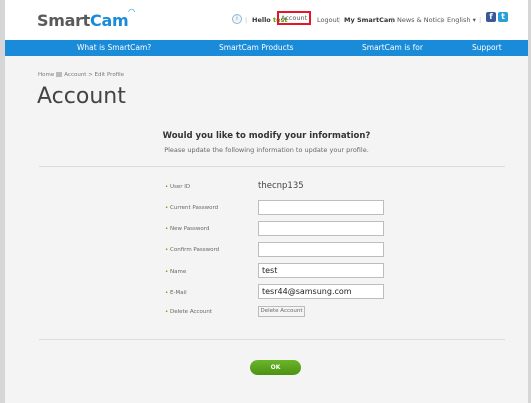  What do you see at coordinates (369, 20) in the screenshot?
I see `my-smartcam-link: My SmartCam` at bounding box center [369, 20].